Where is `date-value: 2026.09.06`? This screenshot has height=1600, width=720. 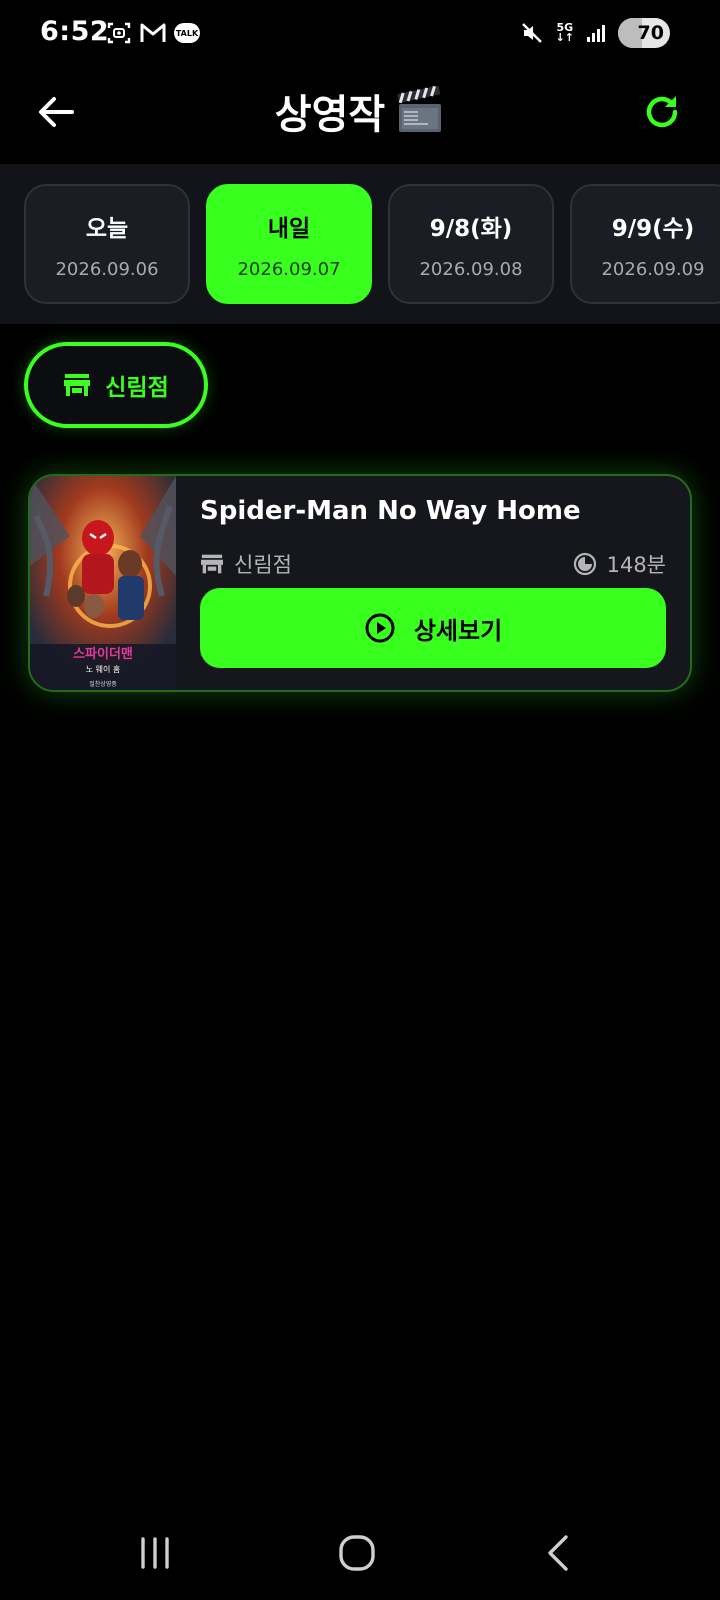
date-value: 2026.09.06 is located at coordinates (107, 269).